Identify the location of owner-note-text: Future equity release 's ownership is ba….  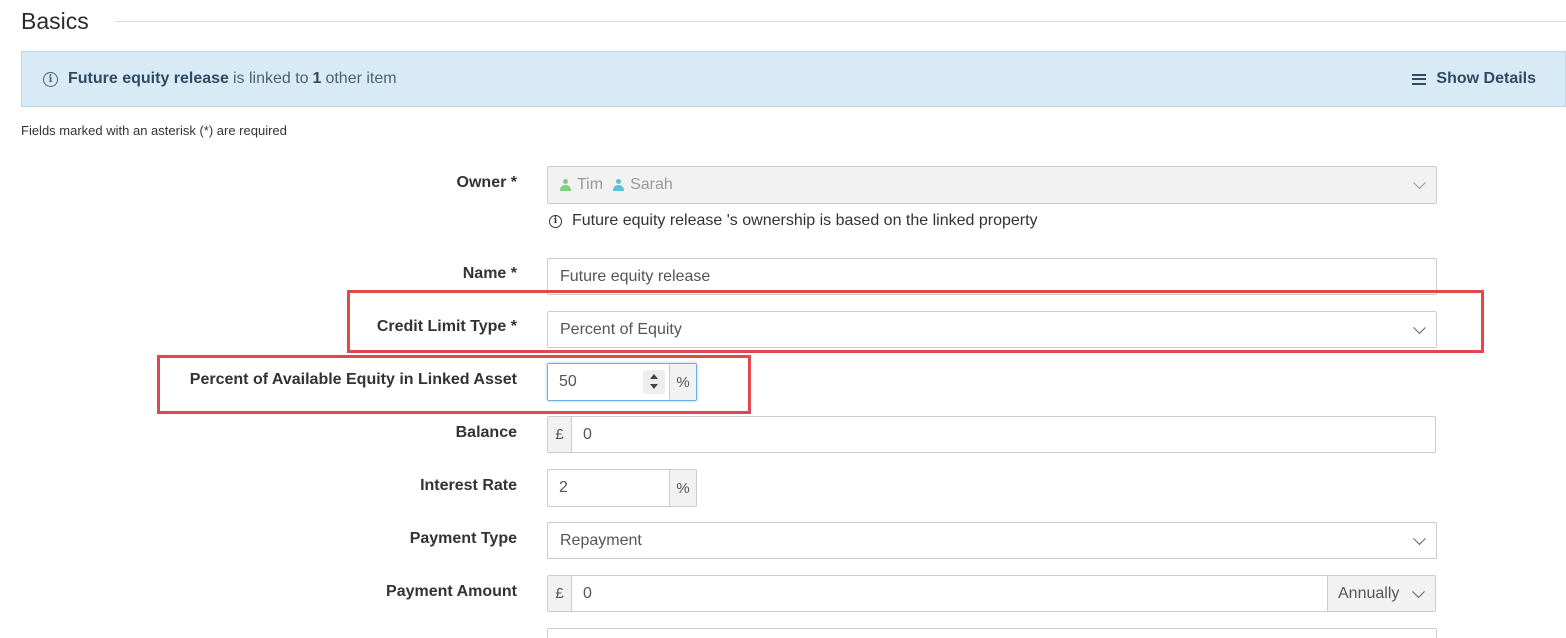
(805, 220).